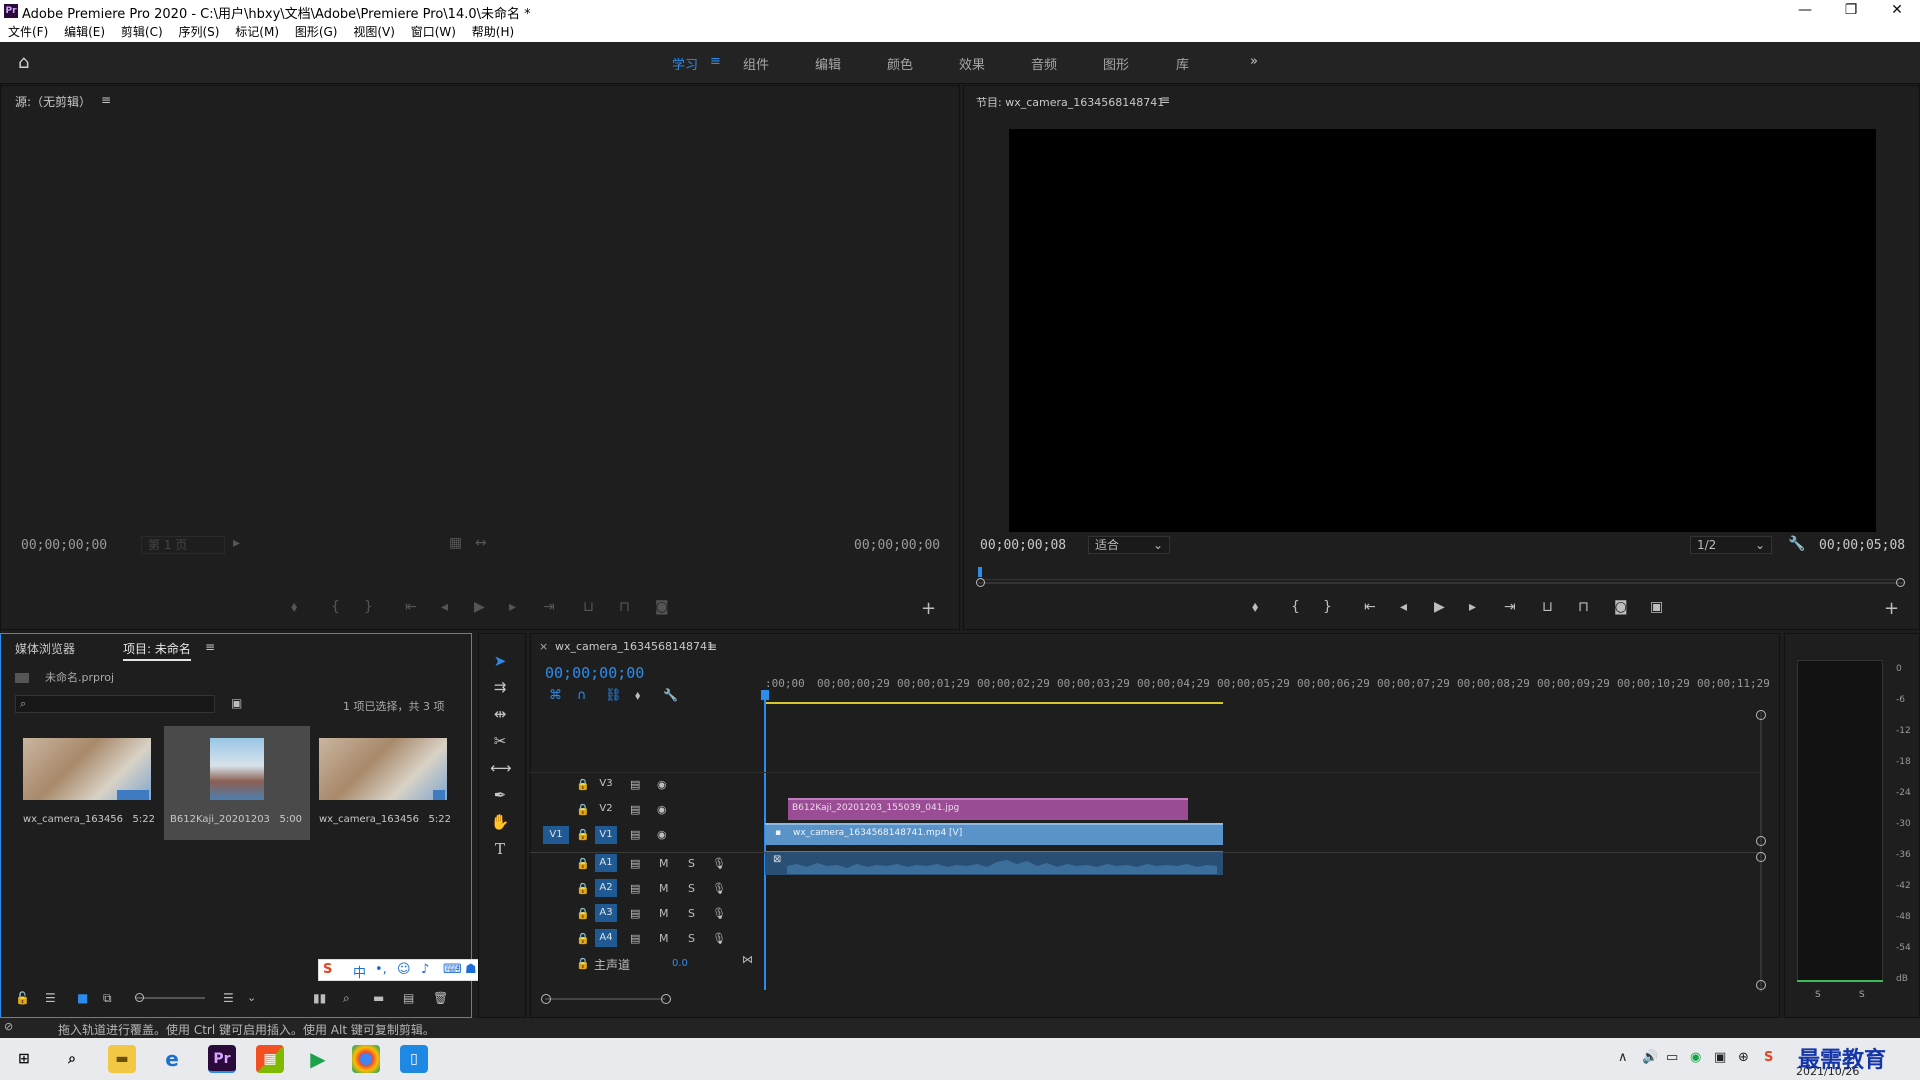 The image size is (1920, 1080). I want to click on edge-browser-icon: e, so click(172, 1059).